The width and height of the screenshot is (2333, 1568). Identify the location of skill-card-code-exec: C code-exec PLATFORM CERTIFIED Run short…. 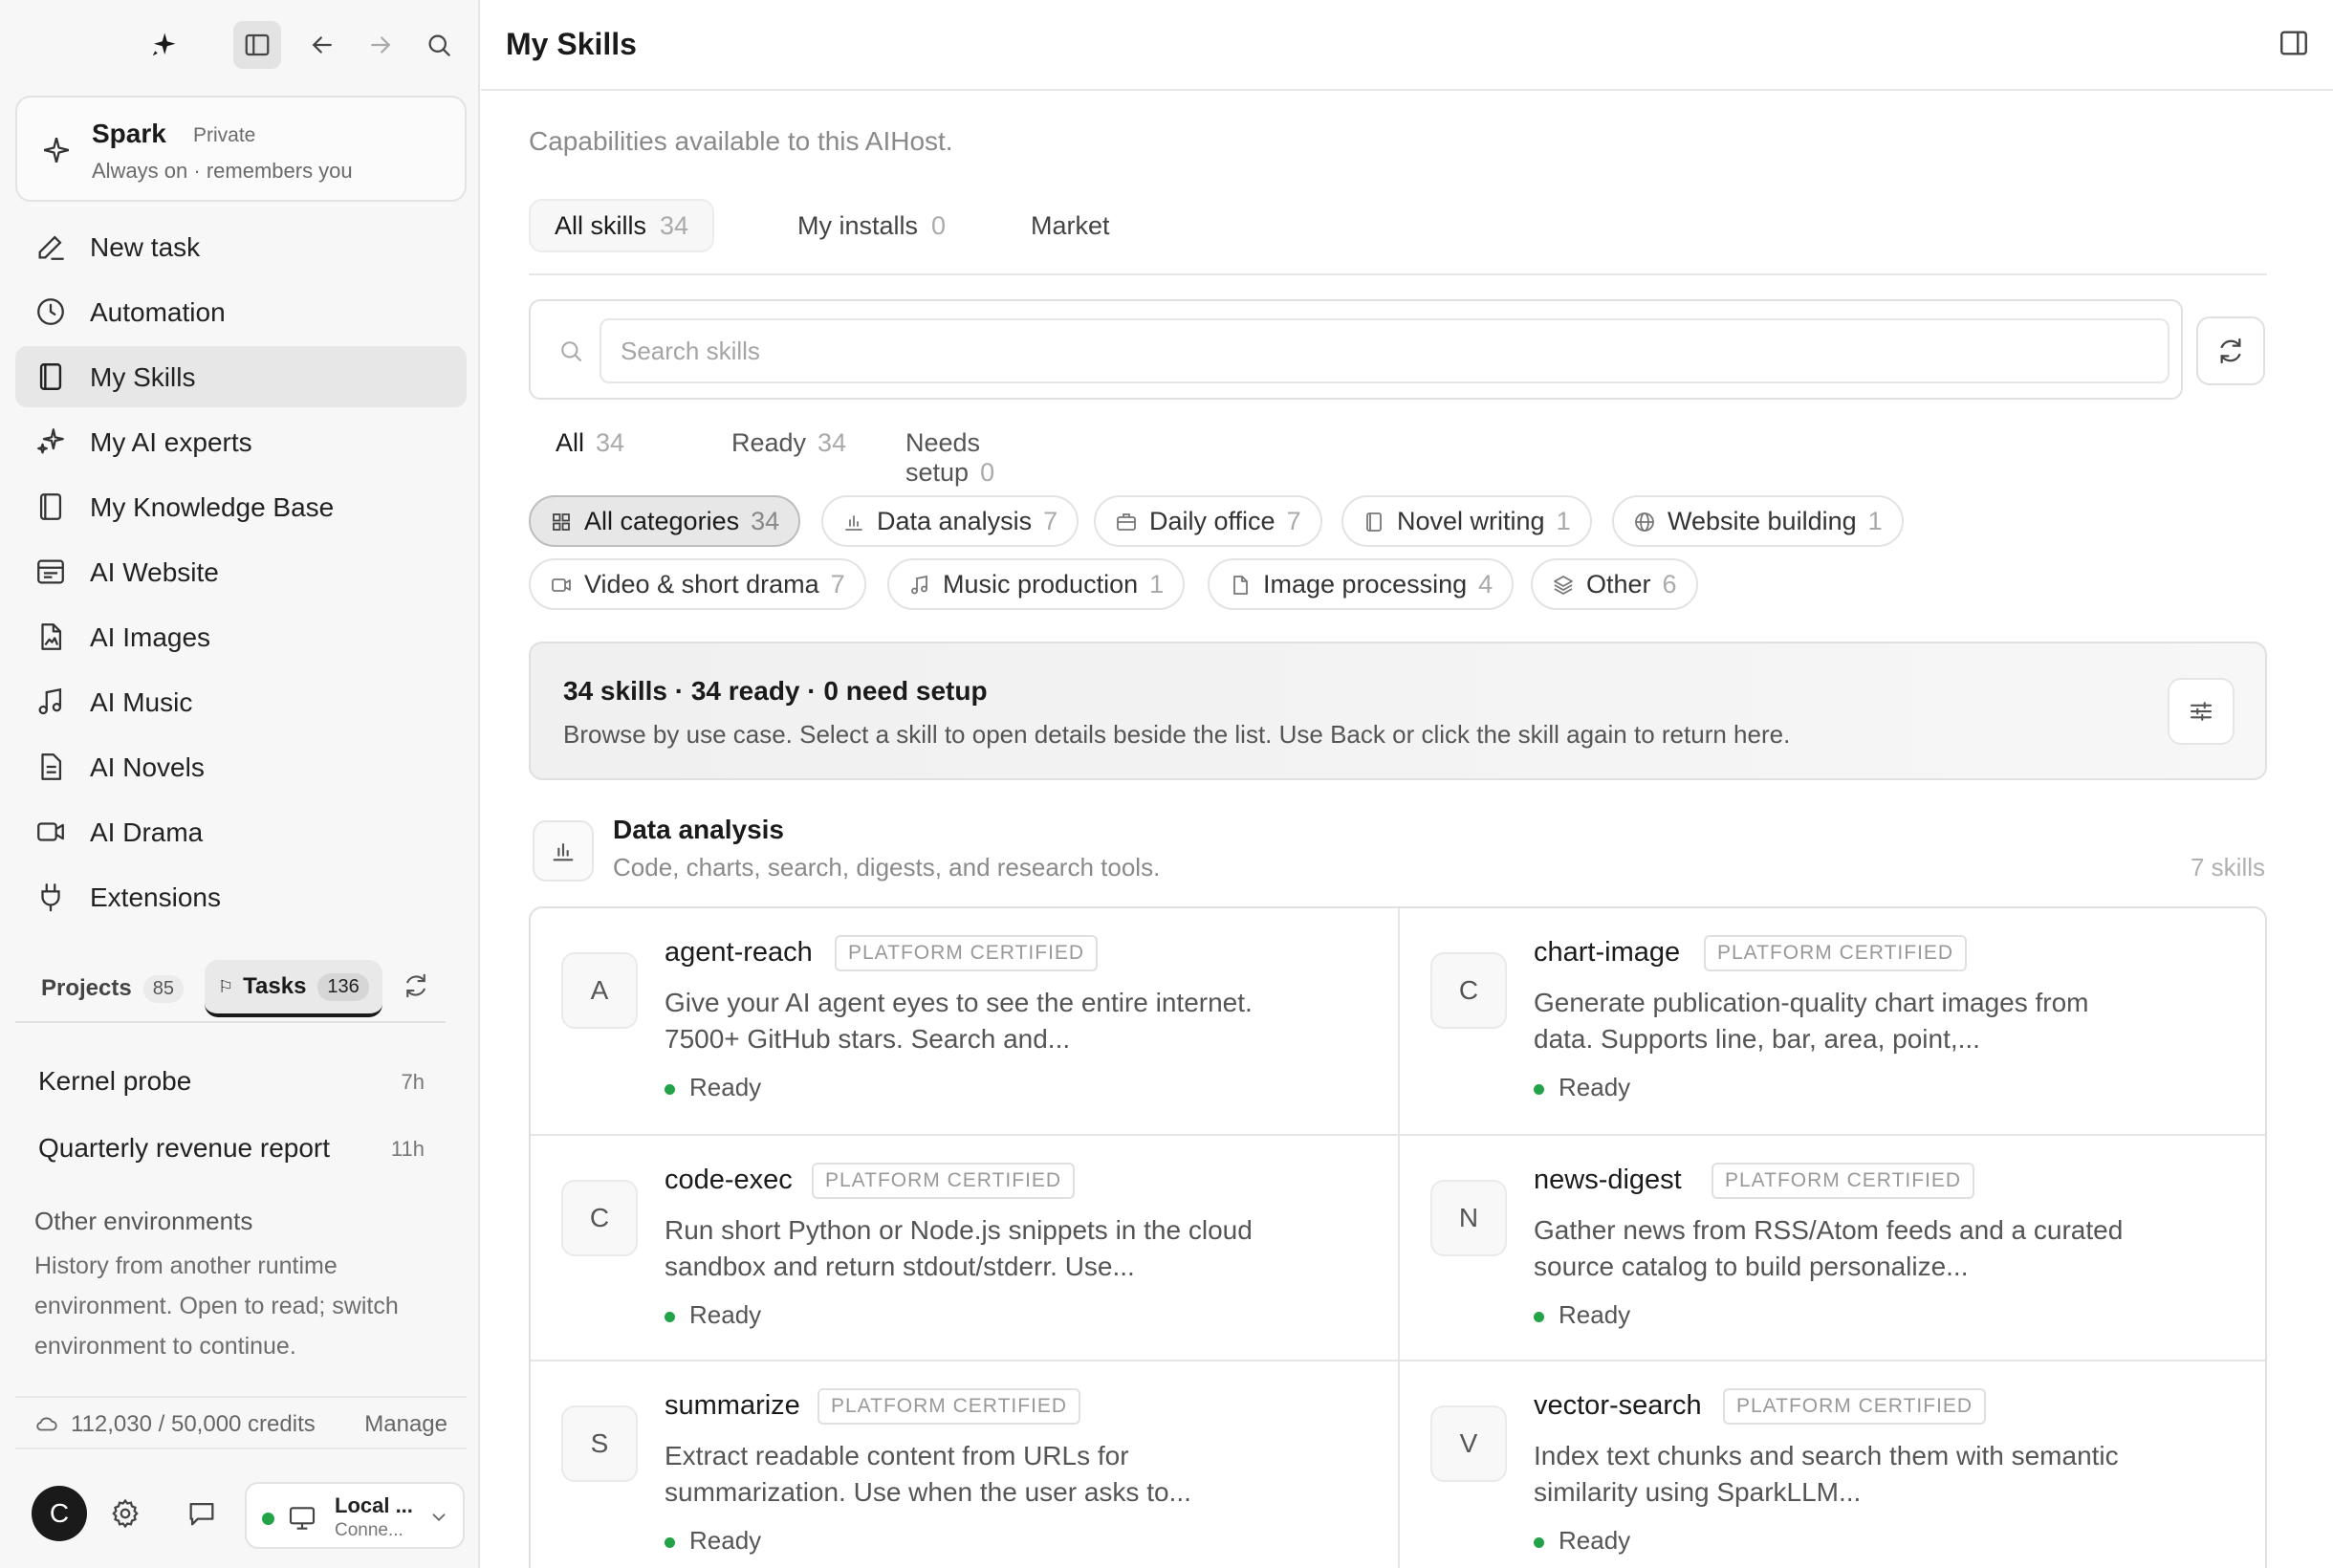
(964, 1247).